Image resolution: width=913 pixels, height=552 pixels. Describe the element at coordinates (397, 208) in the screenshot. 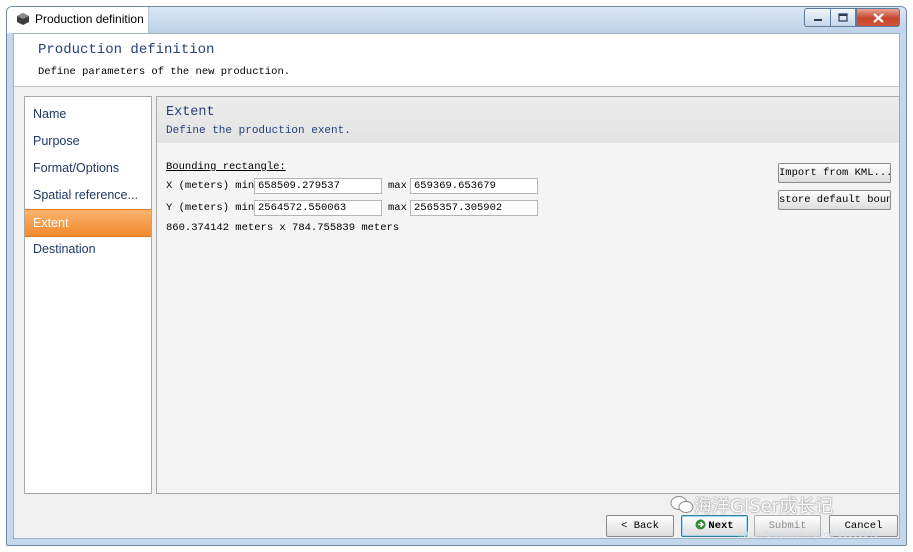

I see `y-max-label: max` at that location.